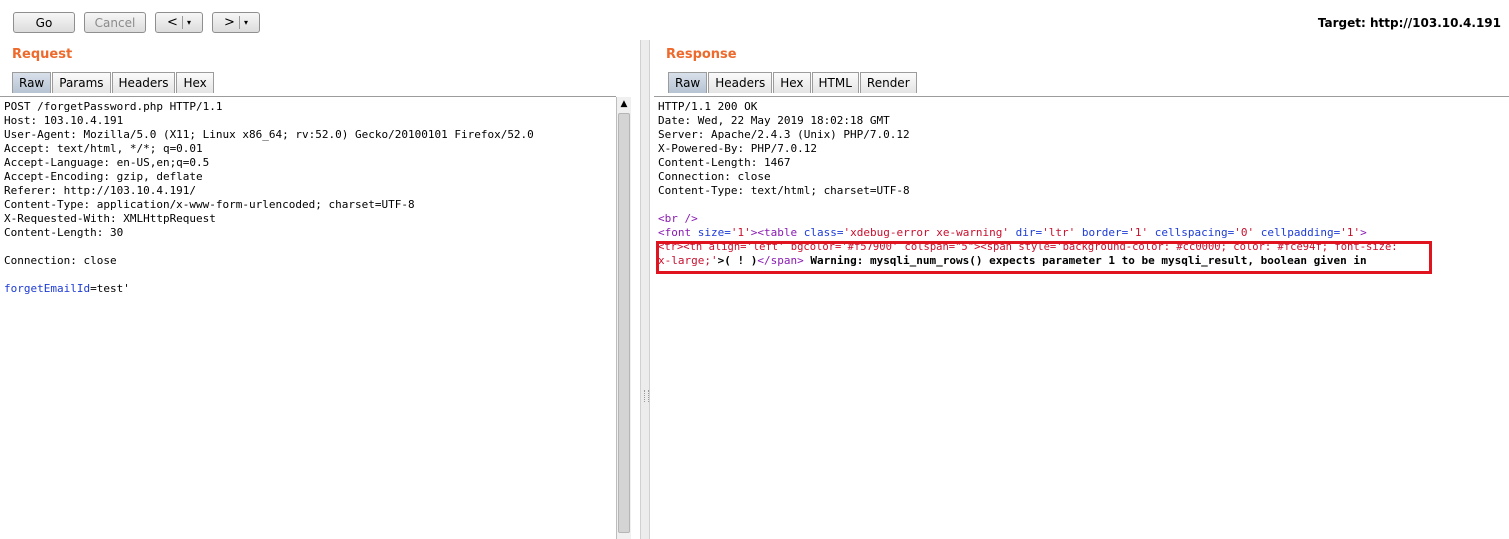  I want to click on scroll-thumb, so click(624, 323).